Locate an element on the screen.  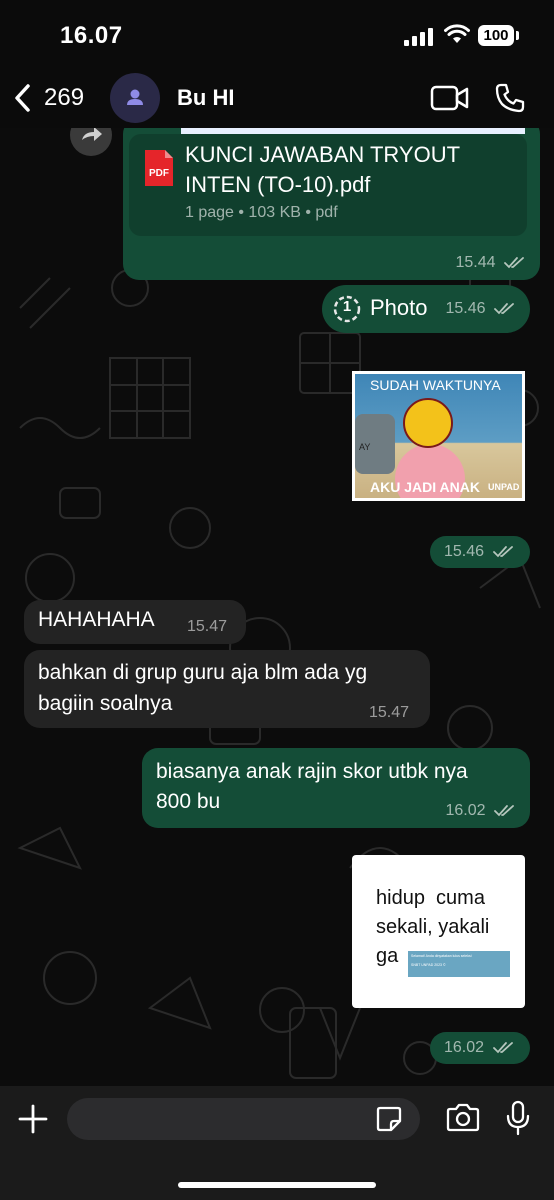
camera-icon is located at coordinates (463, 1118).